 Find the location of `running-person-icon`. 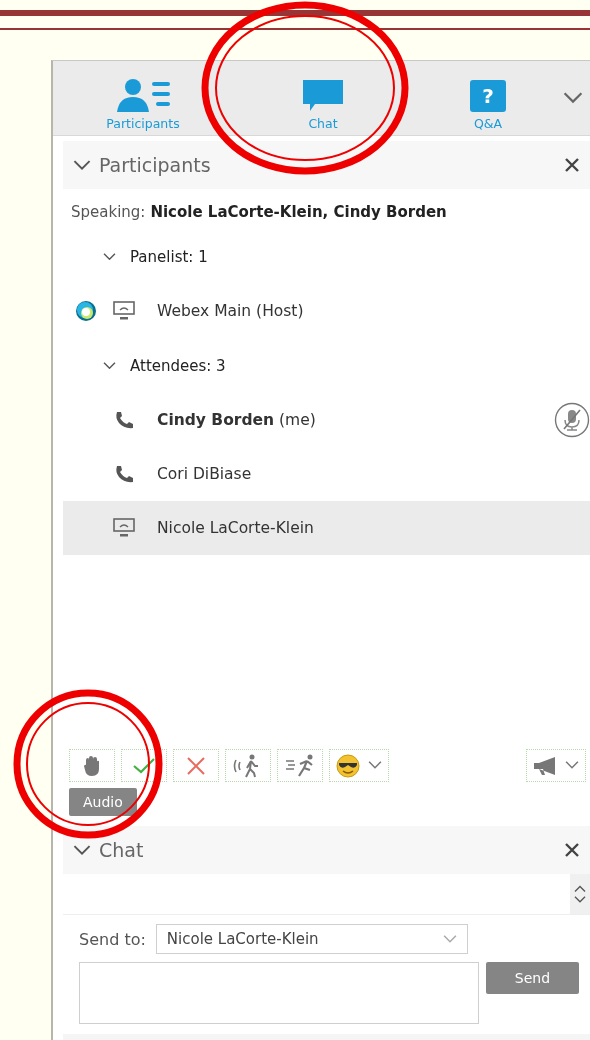

running-person-icon is located at coordinates (300, 765).